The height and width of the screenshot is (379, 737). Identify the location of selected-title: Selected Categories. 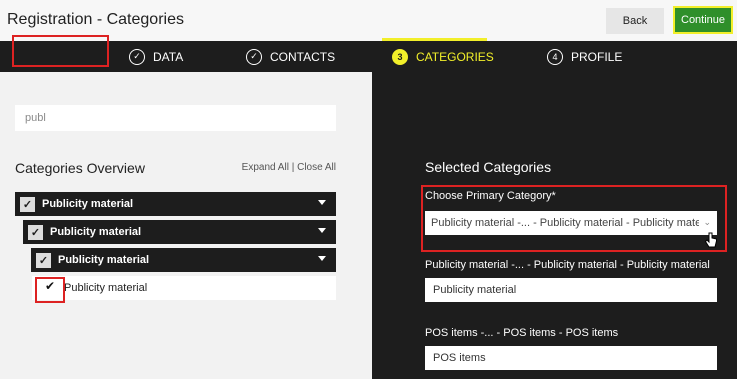
(488, 167).